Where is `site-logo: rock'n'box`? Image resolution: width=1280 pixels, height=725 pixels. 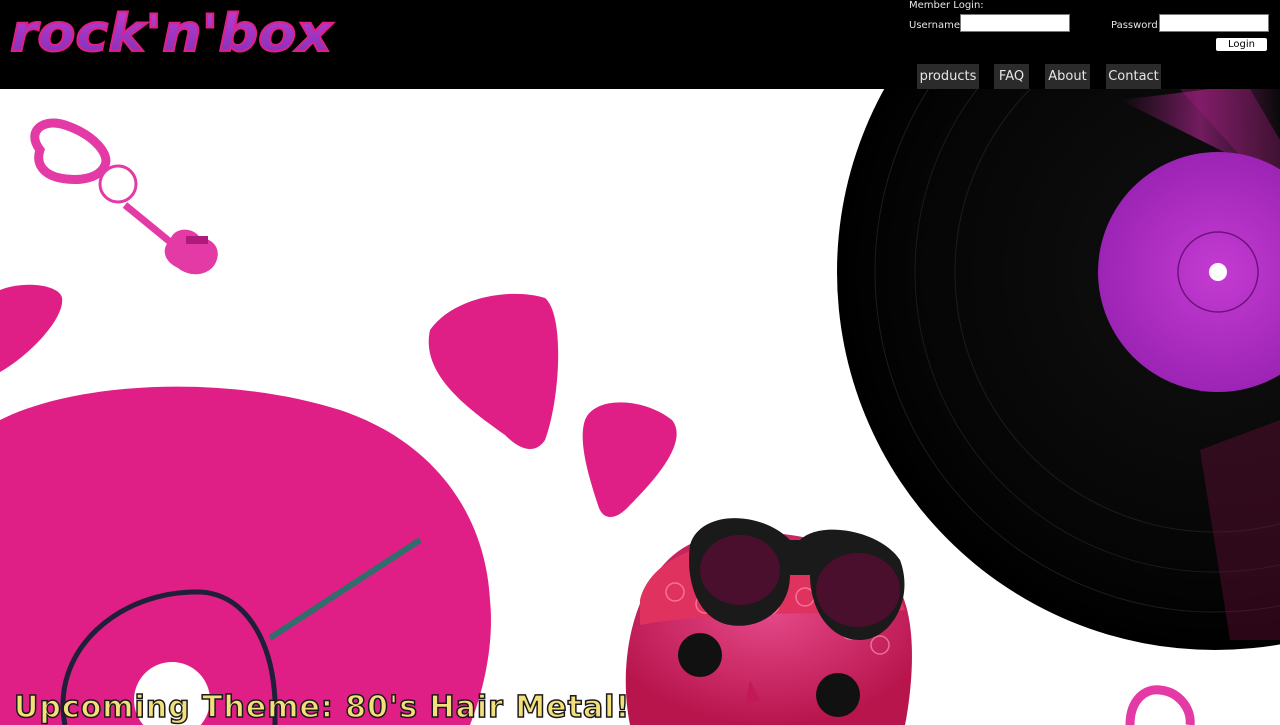
site-logo: rock'n'box is located at coordinates (173, 32).